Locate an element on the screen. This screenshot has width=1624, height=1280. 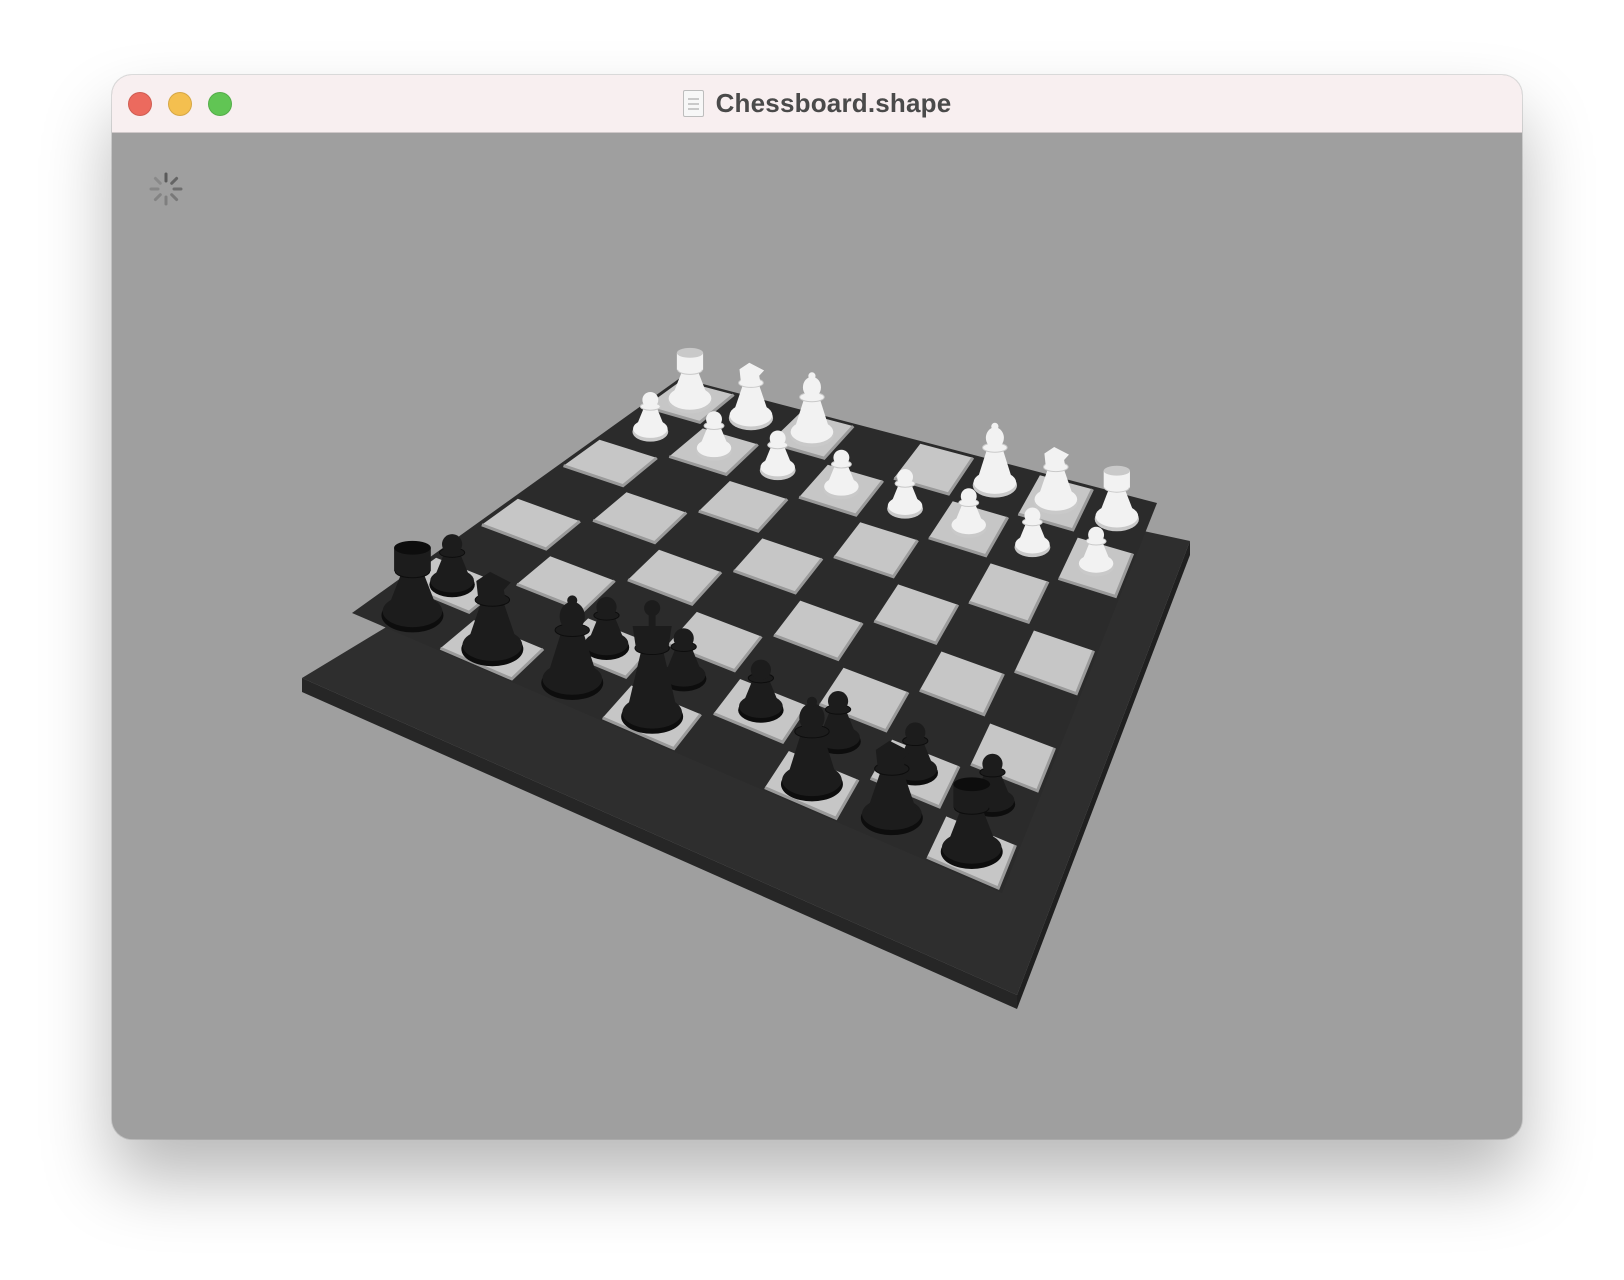
title-bar: Chessboard.shape is located at coordinates (817, 104).